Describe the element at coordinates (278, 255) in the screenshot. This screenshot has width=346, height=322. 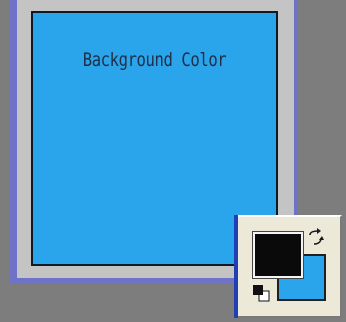
I see `foreground-color-swatch` at that location.